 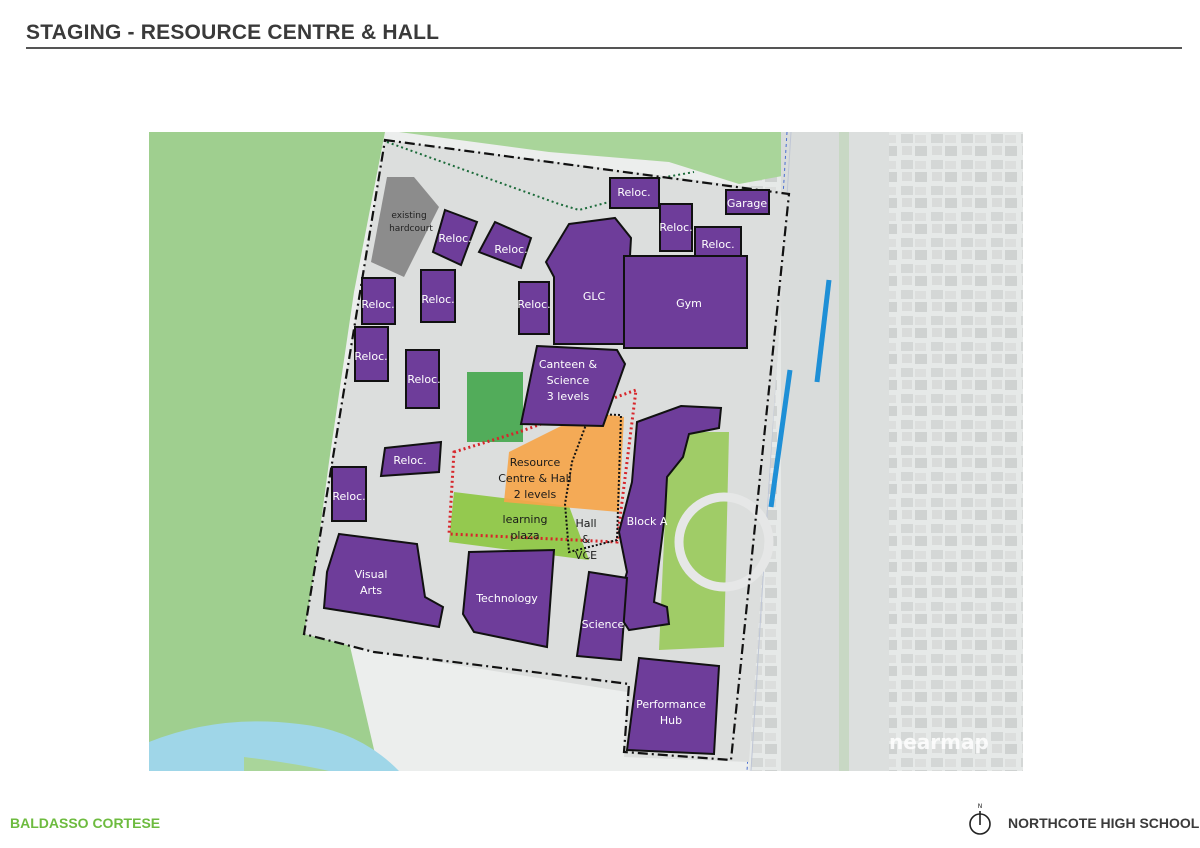 I want to click on block-a-label: Block A, so click(x=647, y=521).